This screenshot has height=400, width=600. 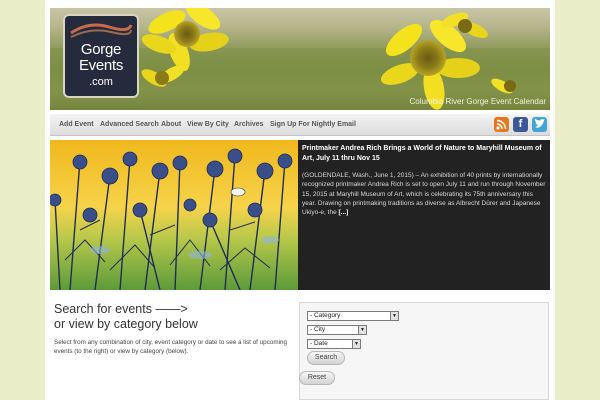 What do you see at coordinates (208, 124) in the screenshot?
I see `nav-view-by-city: View By City` at bounding box center [208, 124].